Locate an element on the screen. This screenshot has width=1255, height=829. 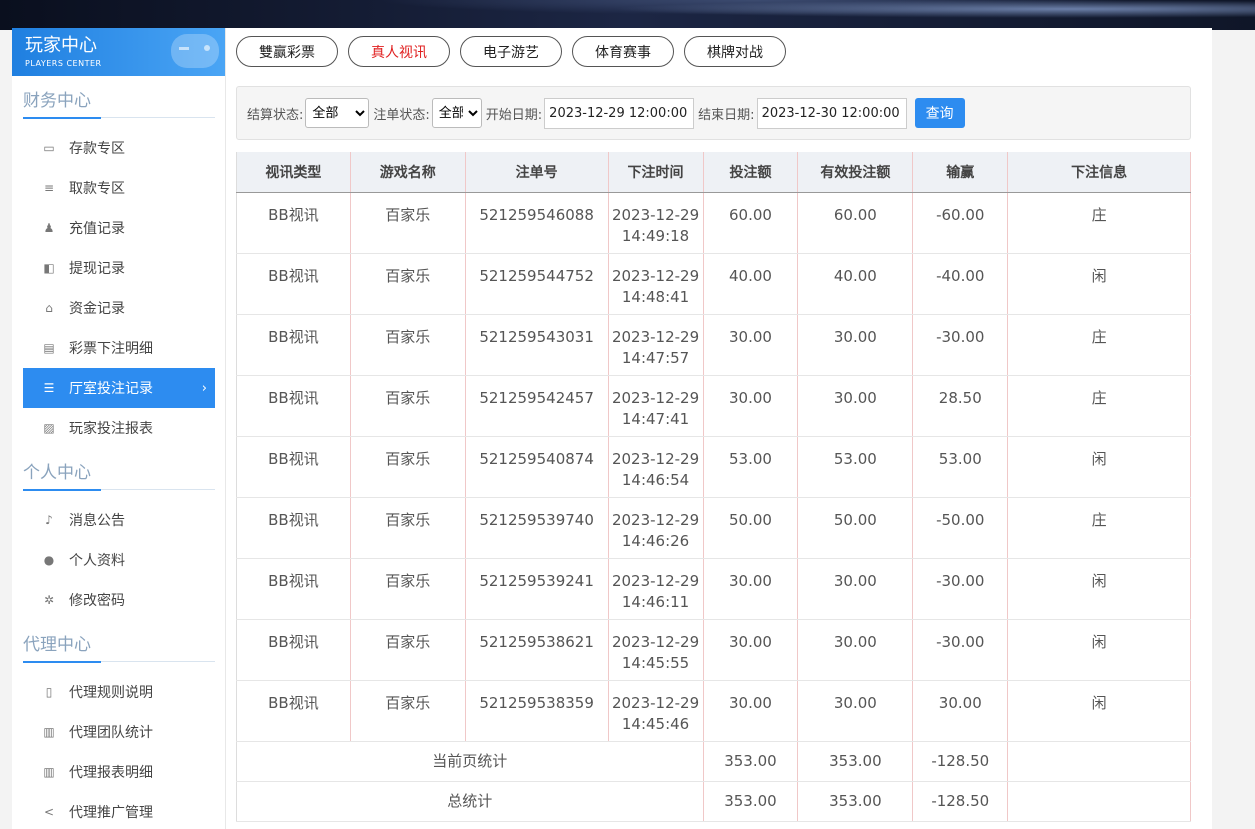
tab-button: 雙赢彩票 is located at coordinates (287, 51).